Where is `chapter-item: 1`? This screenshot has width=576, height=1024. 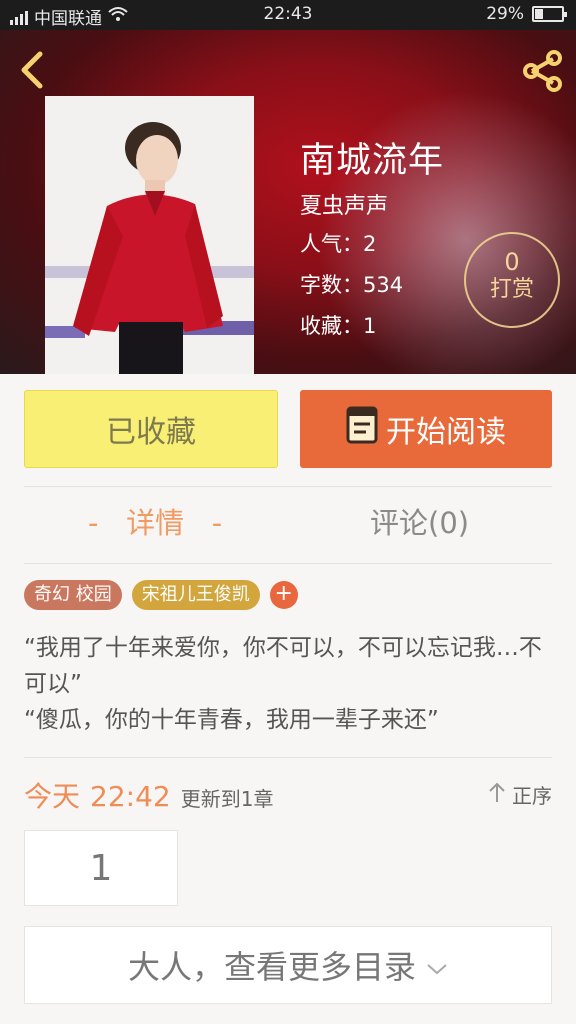
chapter-item: 1 is located at coordinates (101, 868).